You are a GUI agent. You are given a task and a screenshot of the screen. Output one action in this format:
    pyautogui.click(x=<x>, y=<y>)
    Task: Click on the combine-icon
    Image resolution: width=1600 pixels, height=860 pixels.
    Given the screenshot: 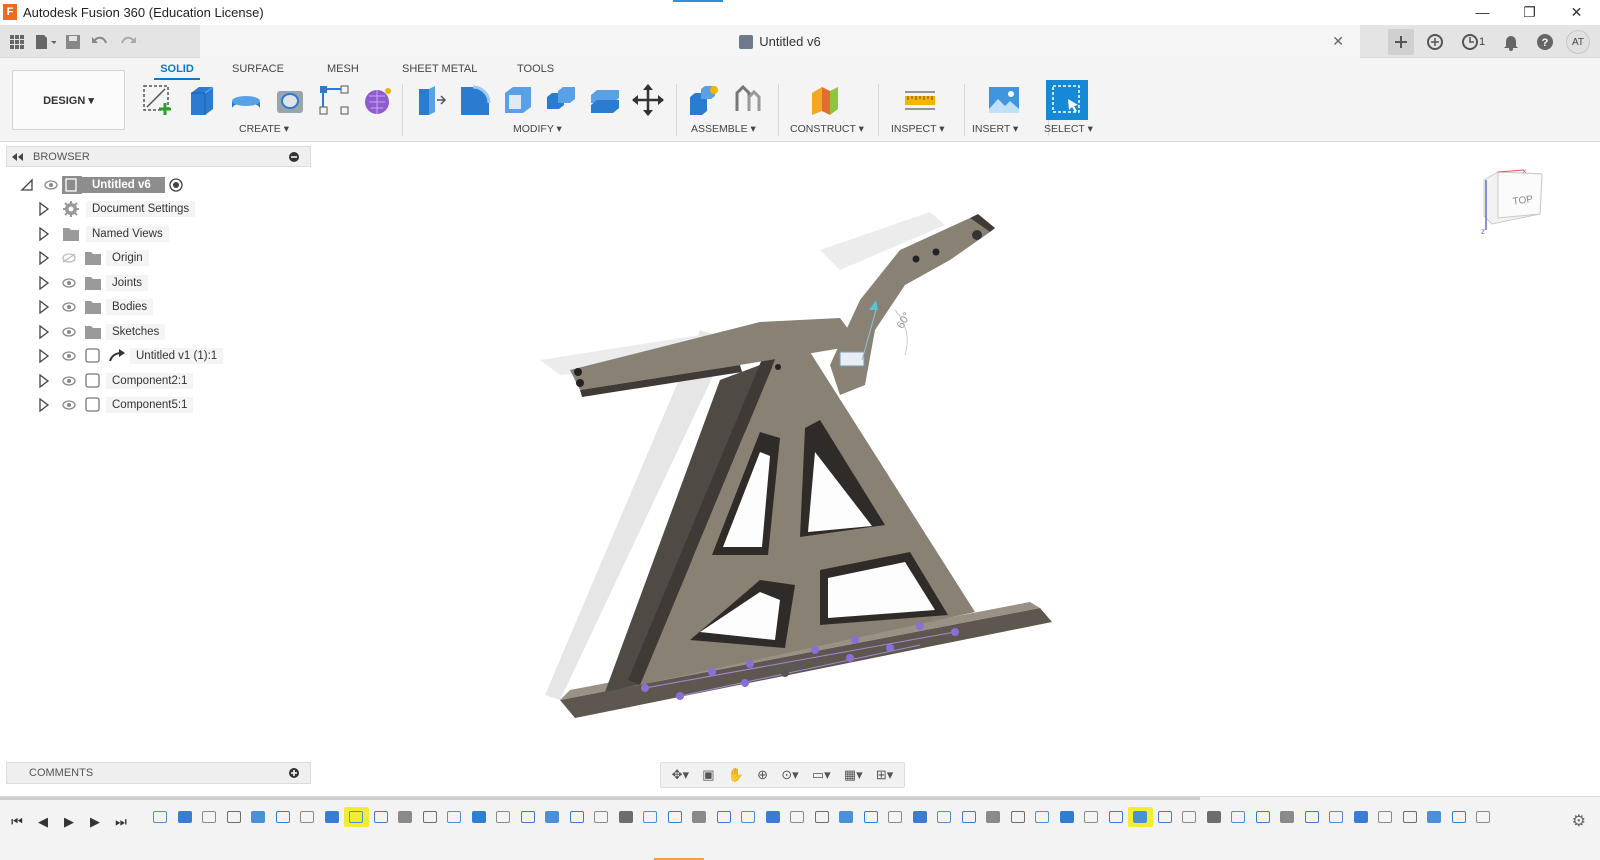 What is the action you would take?
    pyautogui.click(x=561, y=100)
    